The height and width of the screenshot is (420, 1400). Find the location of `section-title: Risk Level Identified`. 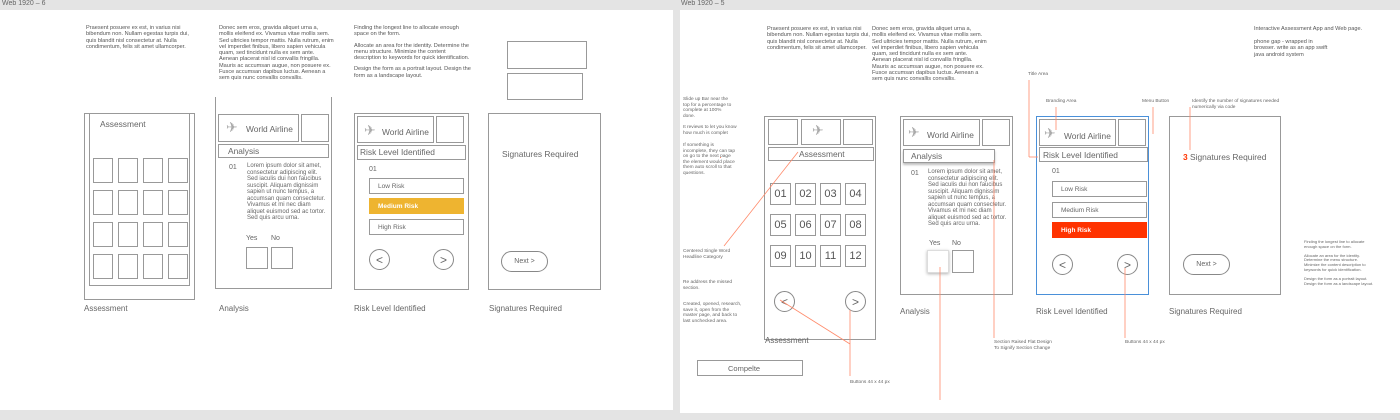

section-title: Risk Level Identified is located at coordinates (397, 152).